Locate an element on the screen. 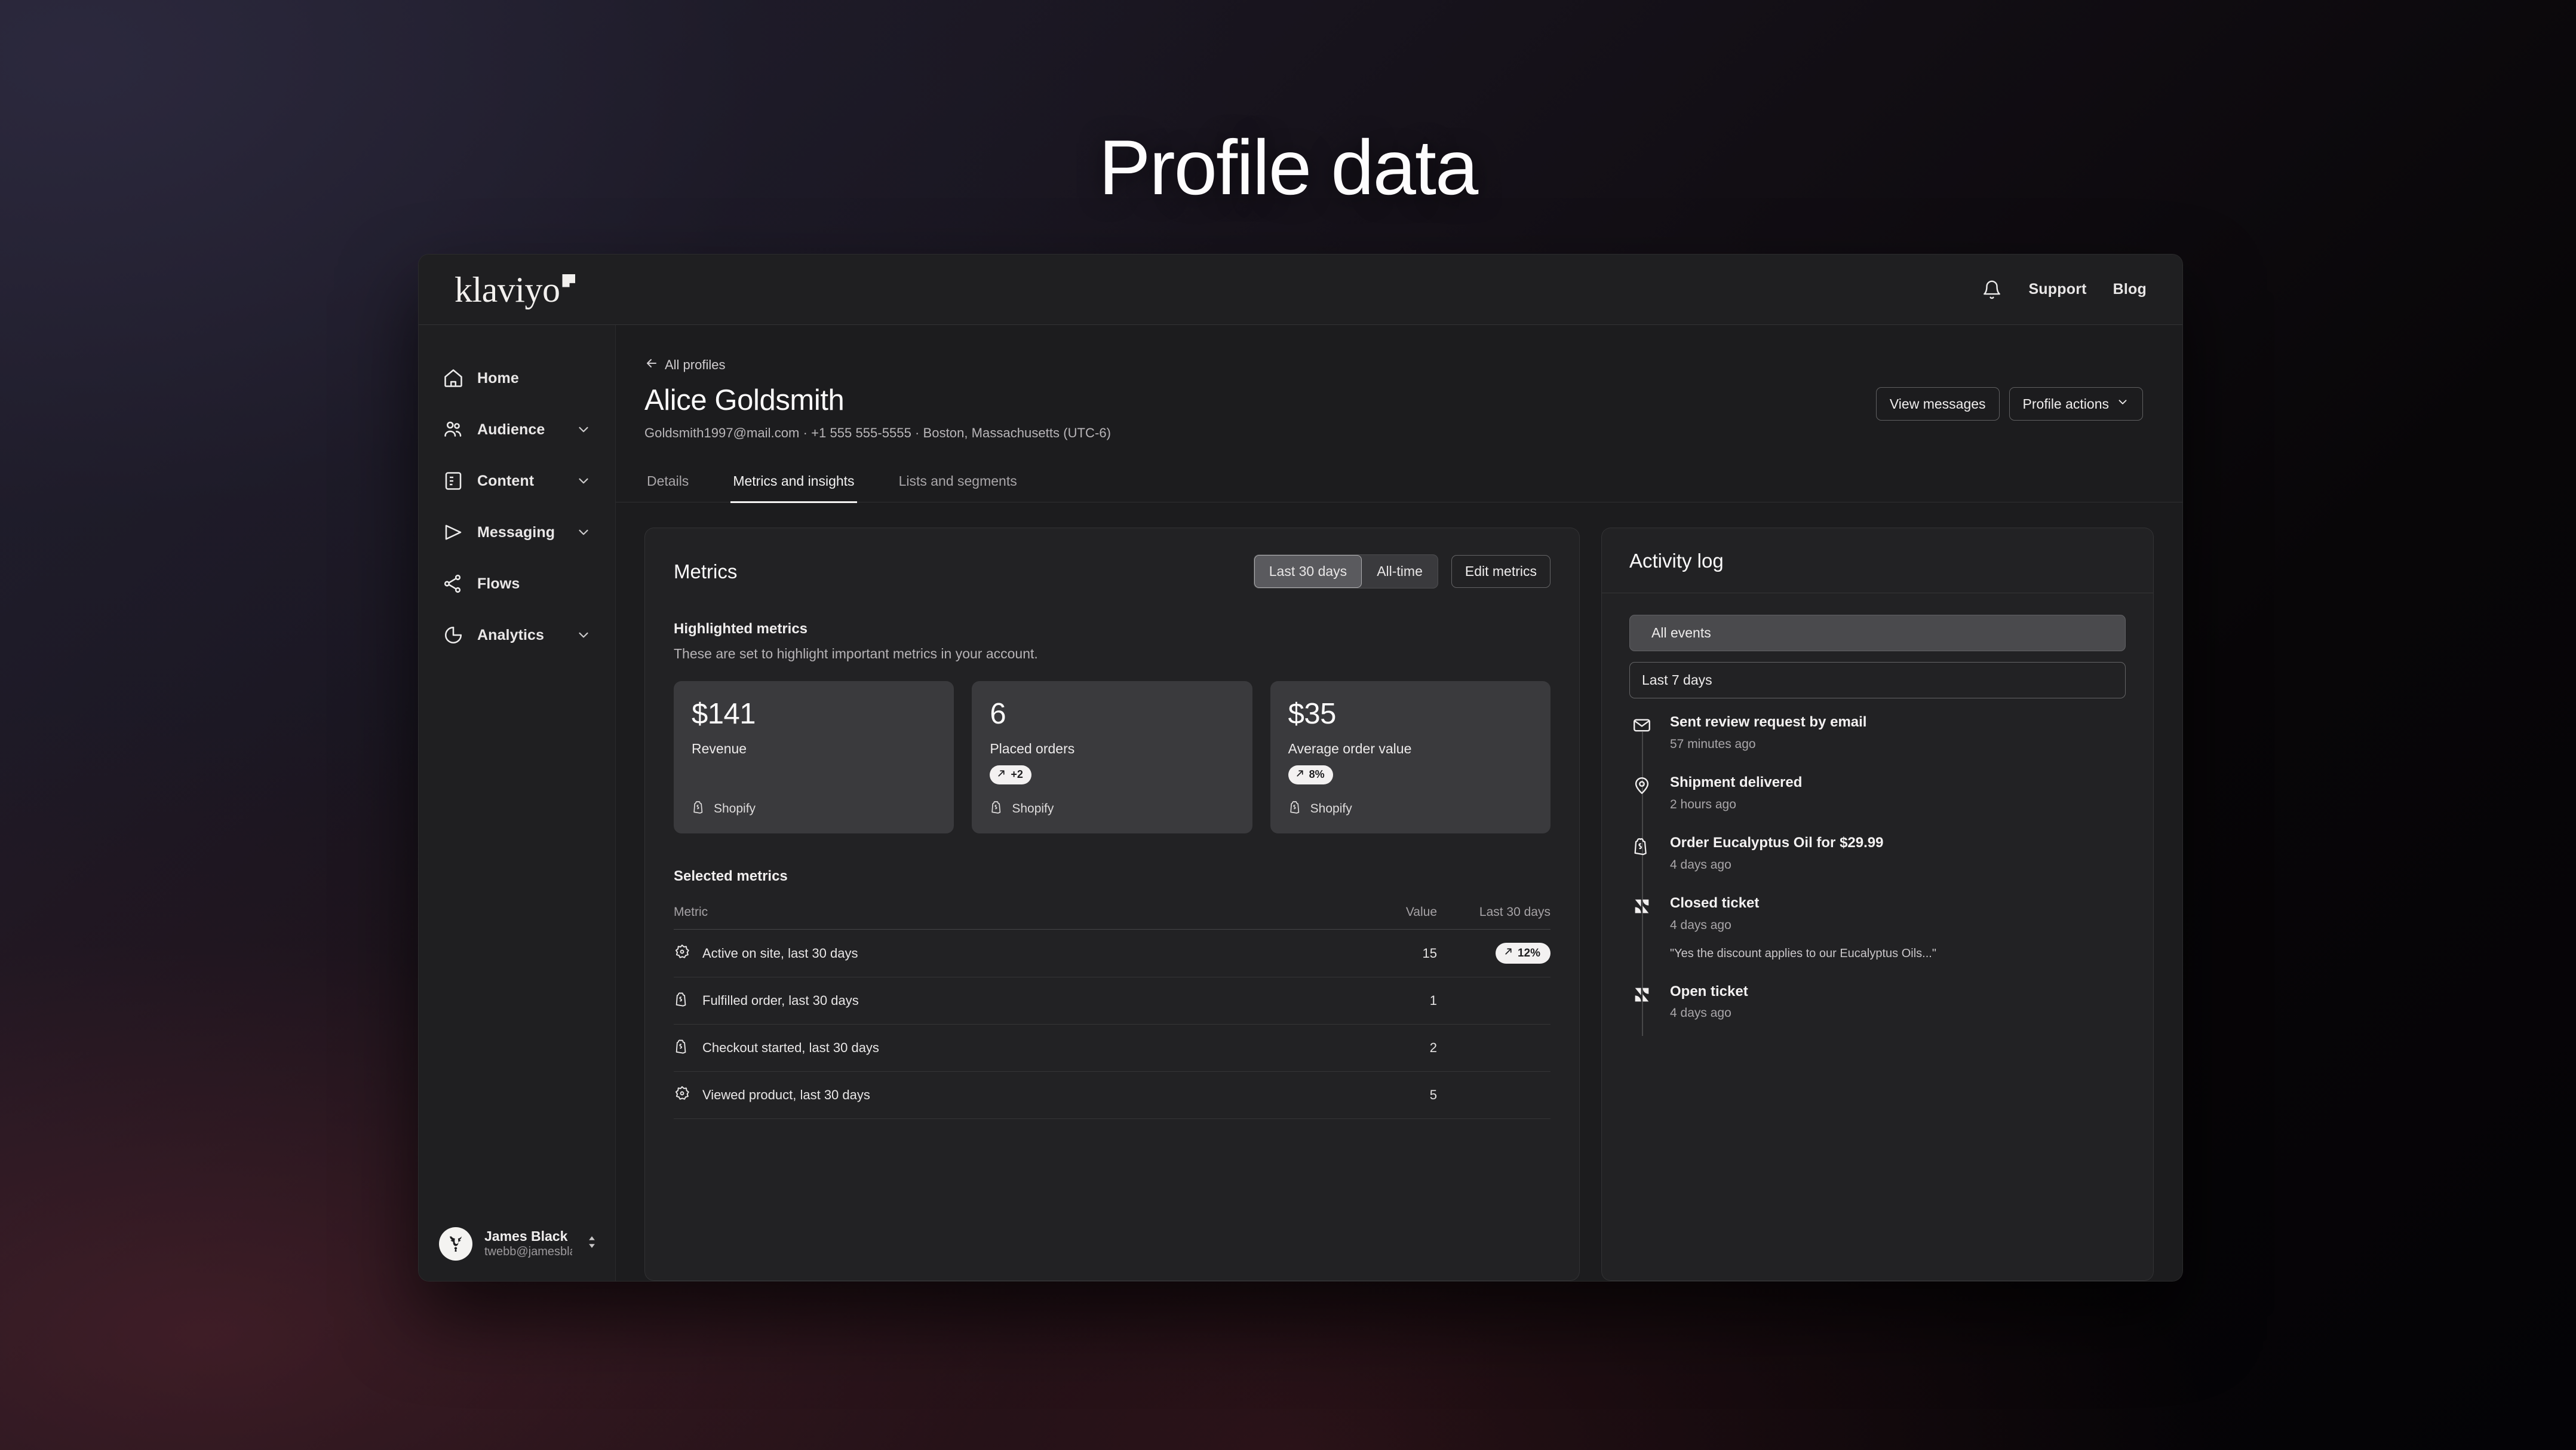  table-cell-value: 2 is located at coordinates (1433, 1048).